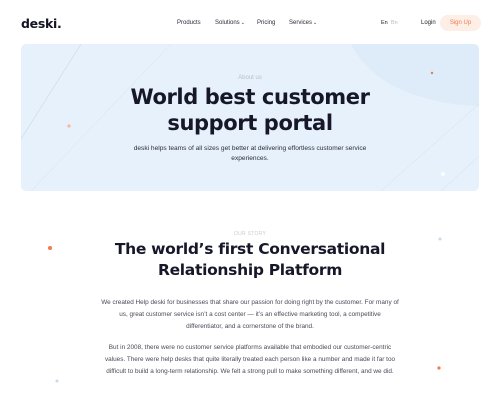  What do you see at coordinates (250, 110) in the screenshot?
I see `hero-title: World best customer support portal` at bounding box center [250, 110].